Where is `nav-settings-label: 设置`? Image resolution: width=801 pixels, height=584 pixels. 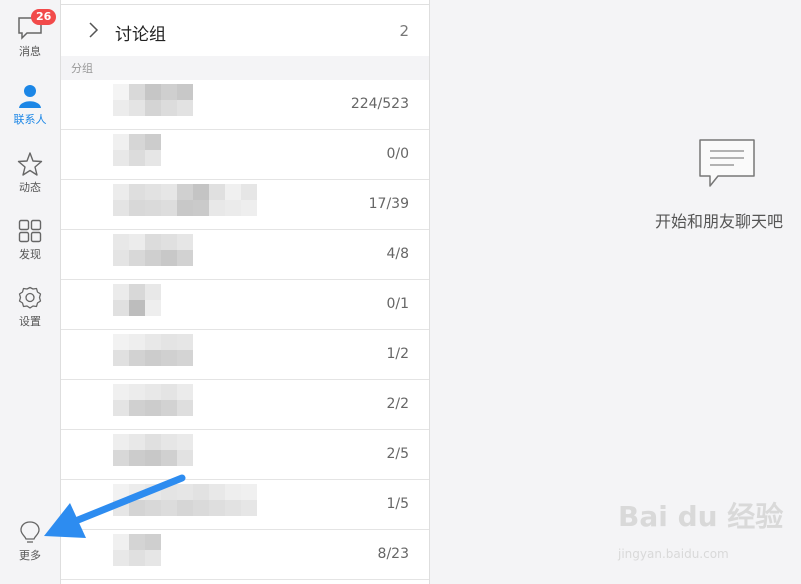
nav-settings-label: 设置 is located at coordinates (30, 321).